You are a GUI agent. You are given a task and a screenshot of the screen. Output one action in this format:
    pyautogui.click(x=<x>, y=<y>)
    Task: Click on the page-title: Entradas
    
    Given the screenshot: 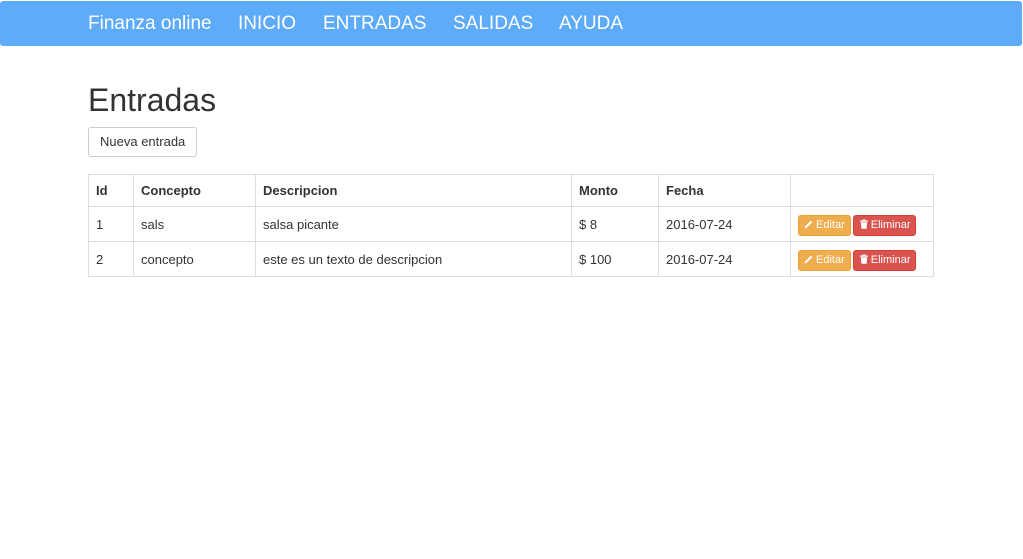 What is the action you would take?
    pyautogui.click(x=152, y=100)
    